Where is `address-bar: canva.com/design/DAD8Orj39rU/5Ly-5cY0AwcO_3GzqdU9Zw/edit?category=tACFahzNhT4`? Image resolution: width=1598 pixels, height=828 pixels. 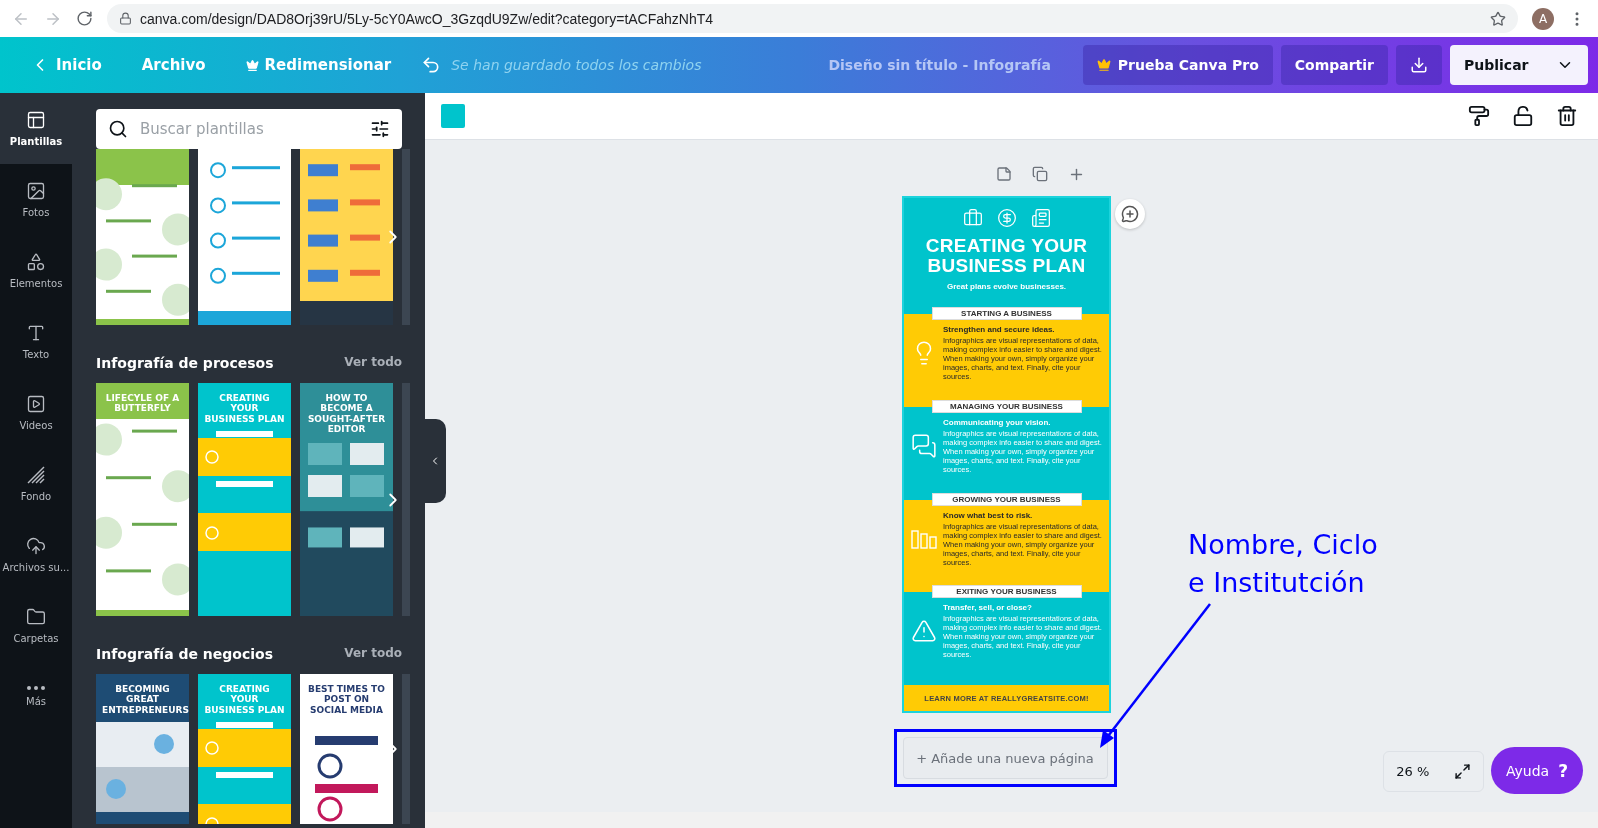
address-bar: canva.com/design/DAD8Orj39rU/5Ly-5cY0AwcO_3GzqdU9Zw/edit?category=tACFahzNhT4 is located at coordinates (812, 18).